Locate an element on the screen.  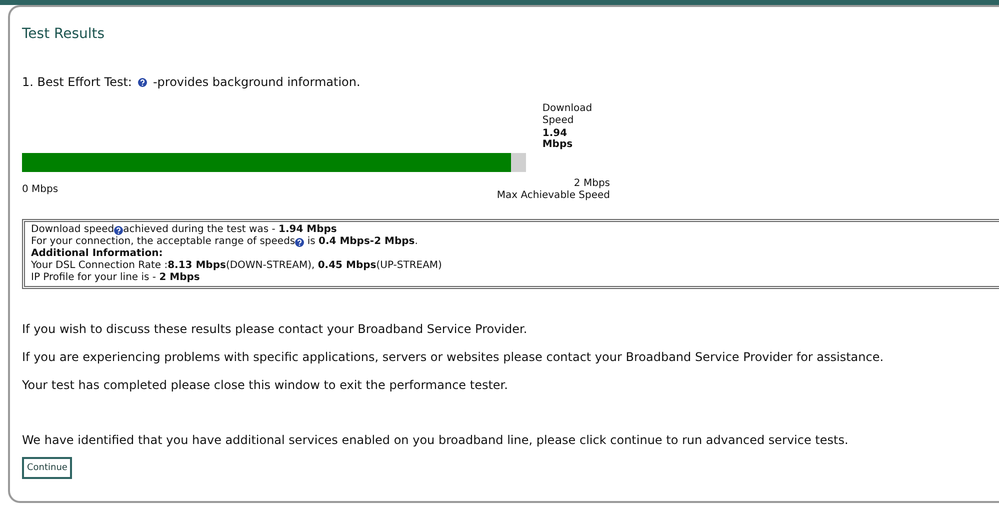
message-text: If you wish to discuss these results please contact your Broadband Service Provider. is located at coordinates (275, 329).